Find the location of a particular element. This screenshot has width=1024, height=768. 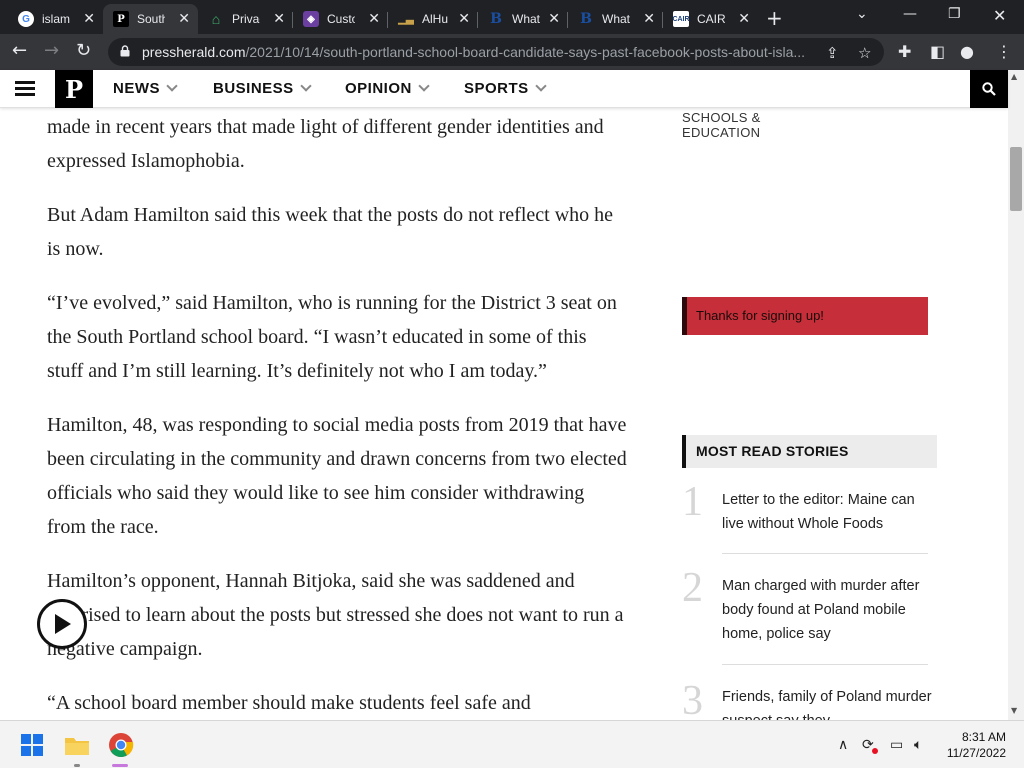

network-icon: ▭ is located at coordinates (896, 745).